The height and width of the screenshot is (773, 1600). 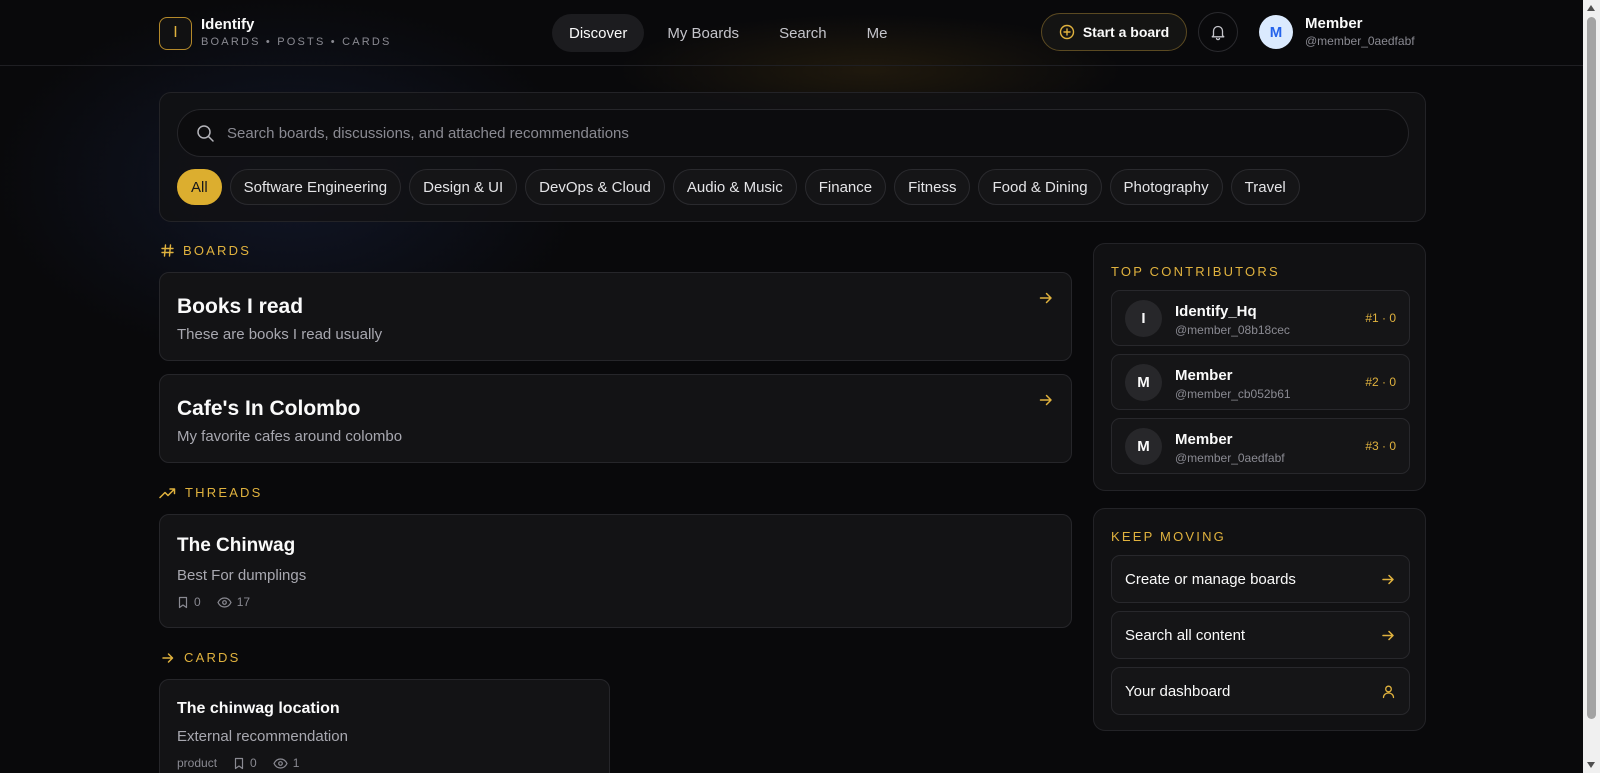 I want to click on cards-section-label: CARDS, so click(x=201, y=657).